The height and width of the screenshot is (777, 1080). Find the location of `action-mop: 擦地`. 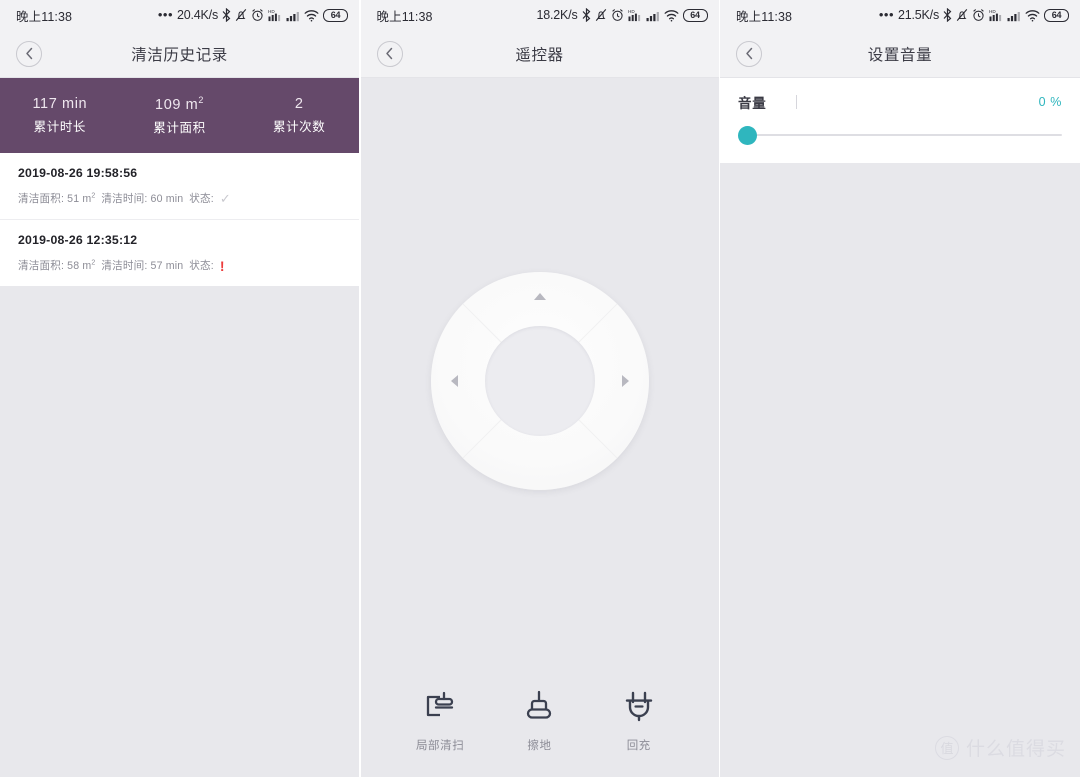

action-mop: 擦地 is located at coordinates (539, 718).